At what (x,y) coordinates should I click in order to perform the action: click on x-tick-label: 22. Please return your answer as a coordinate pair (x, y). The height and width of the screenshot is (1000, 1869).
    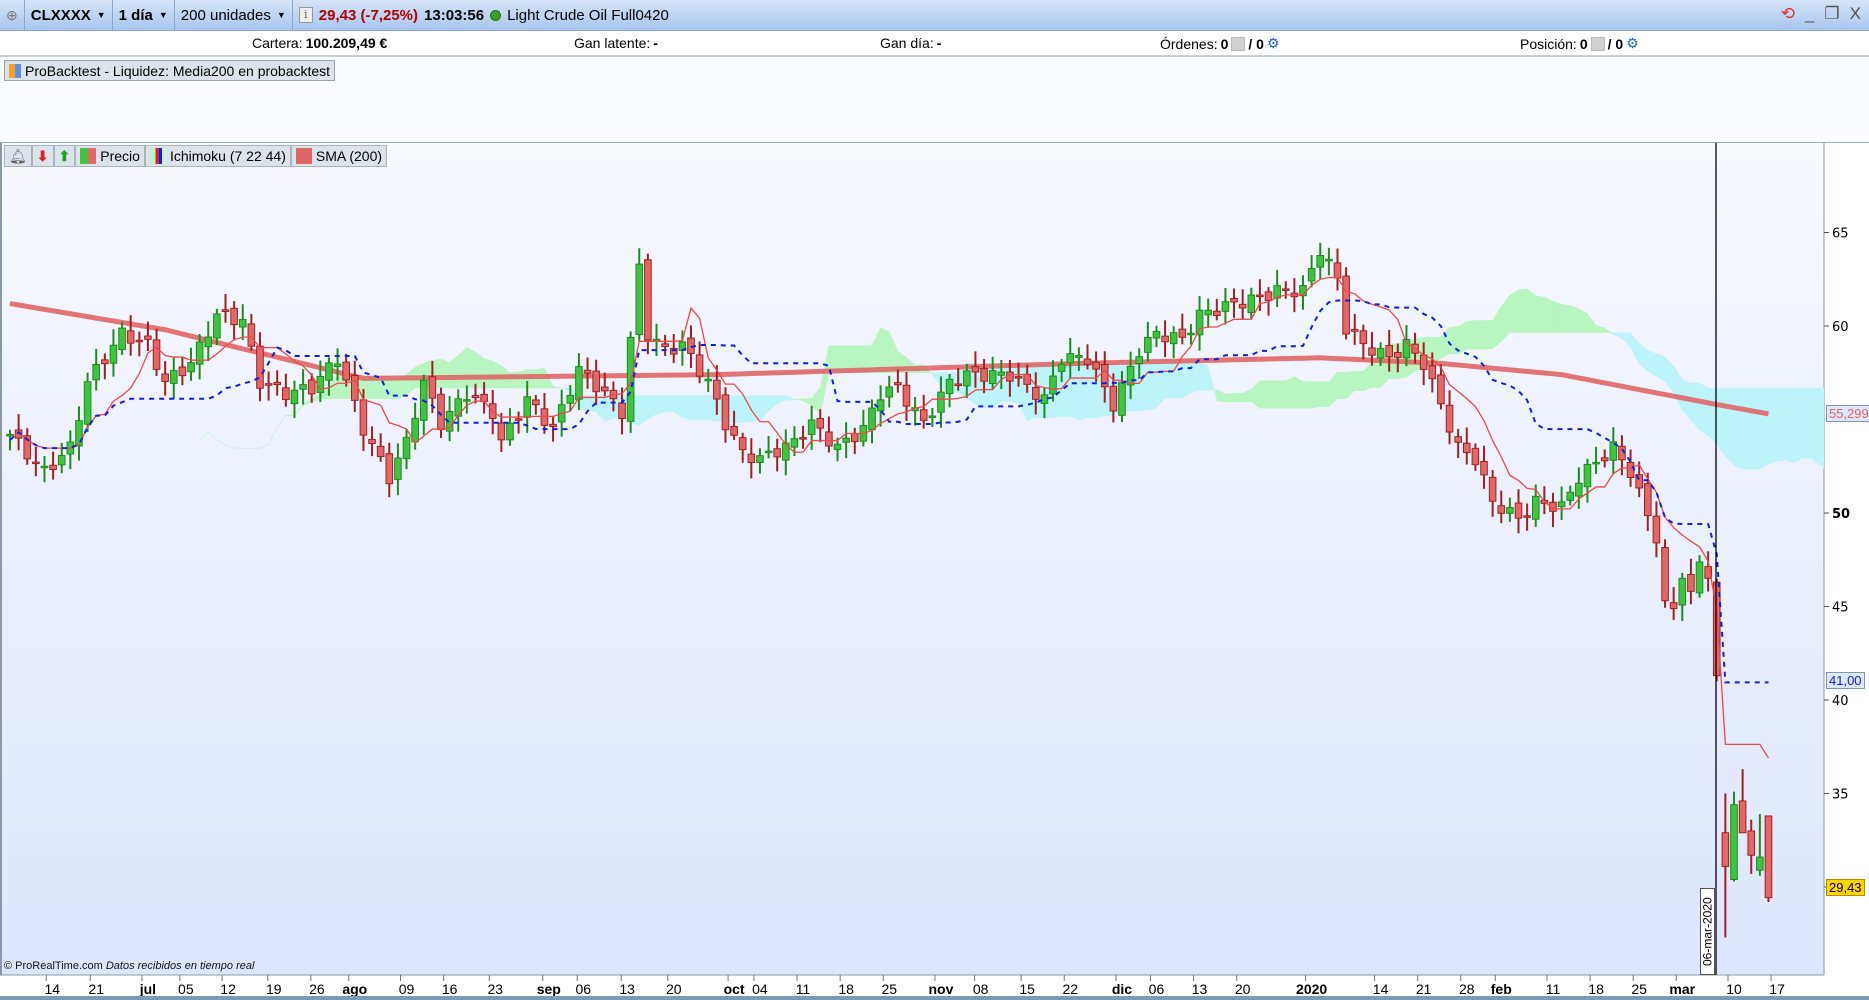
    Looking at the image, I should click on (1070, 989).